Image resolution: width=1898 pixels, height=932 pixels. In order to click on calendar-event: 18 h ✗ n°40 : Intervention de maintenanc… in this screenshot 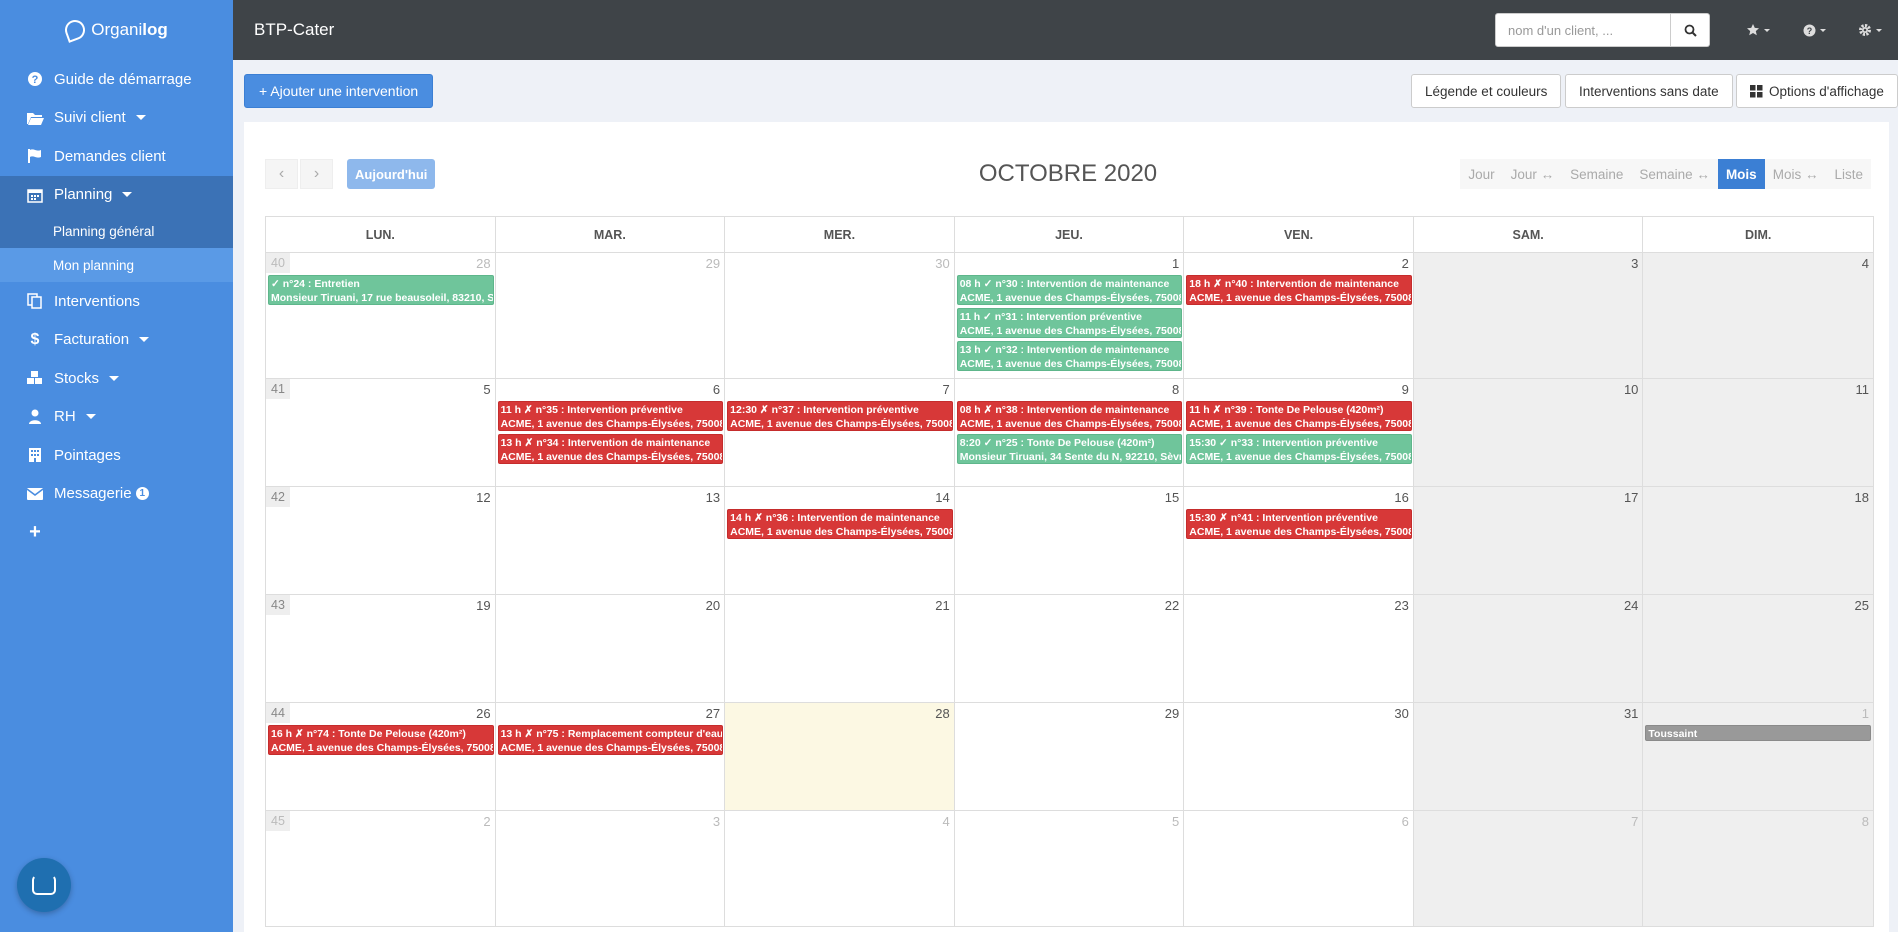, I will do `click(1299, 290)`.